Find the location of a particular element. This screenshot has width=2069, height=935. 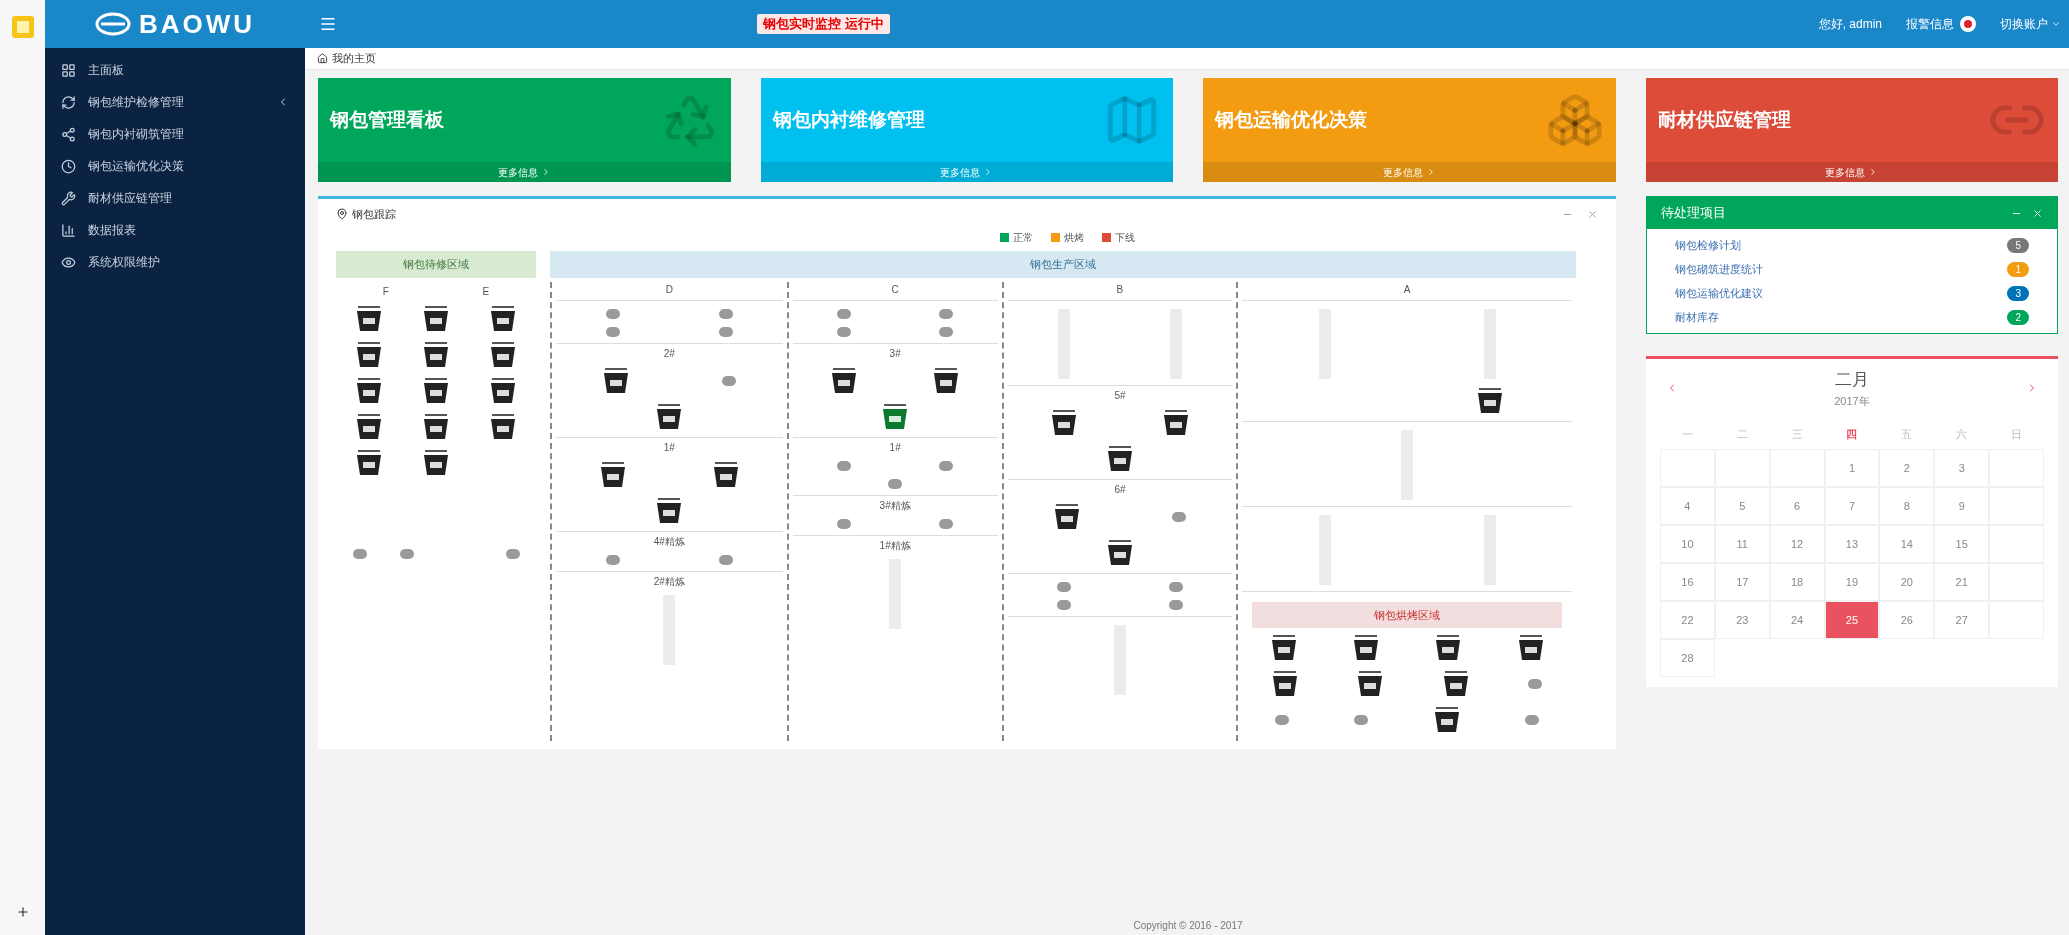

calendar-day: 13 is located at coordinates (1852, 544).